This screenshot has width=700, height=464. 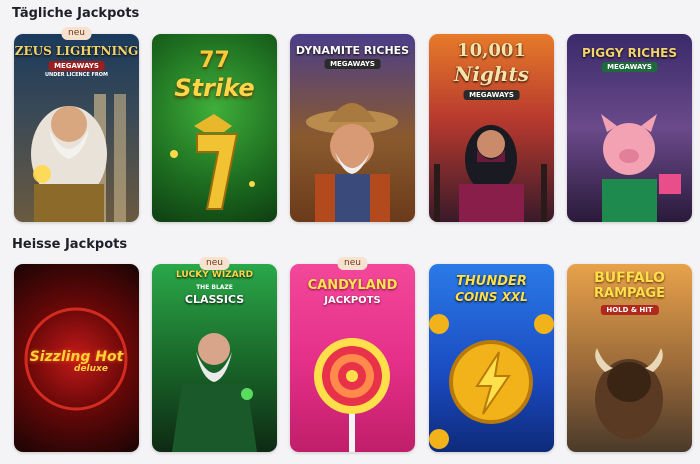 I want to click on game-logo-line2: CLASSICS, so click(x=214, y=299).